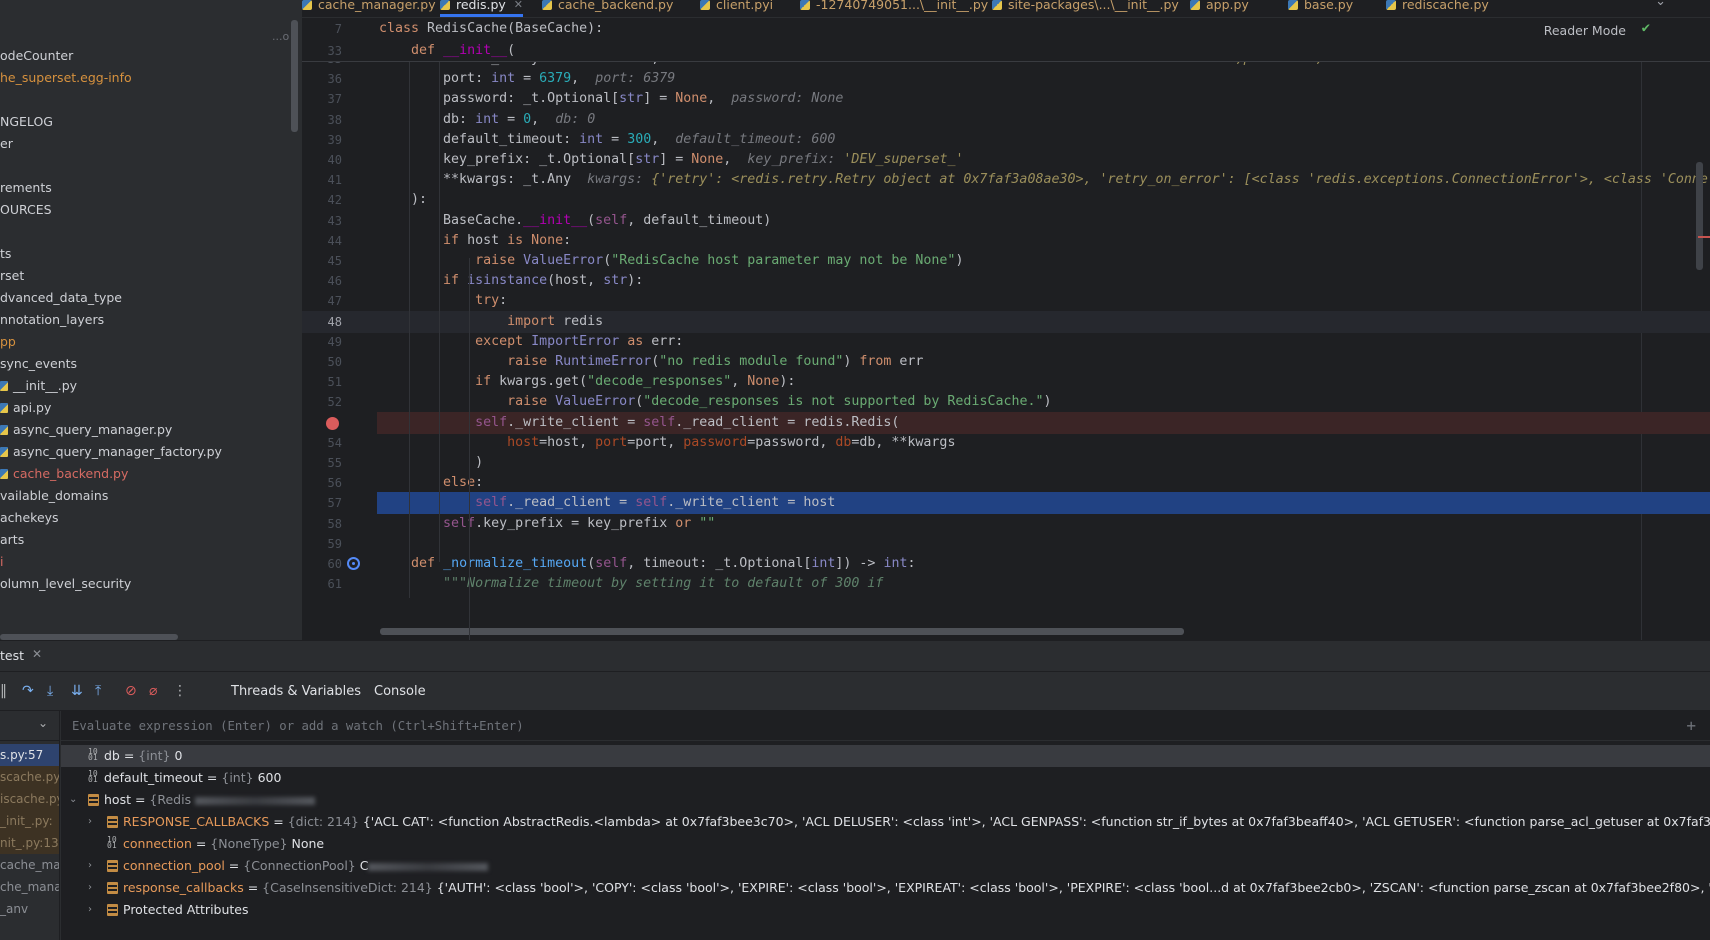  What do you see at coordinates (1585, 30) in the screenshot?
I see `reader-mode-toggle: Reader Mode` at bounding box center [1585, 30].